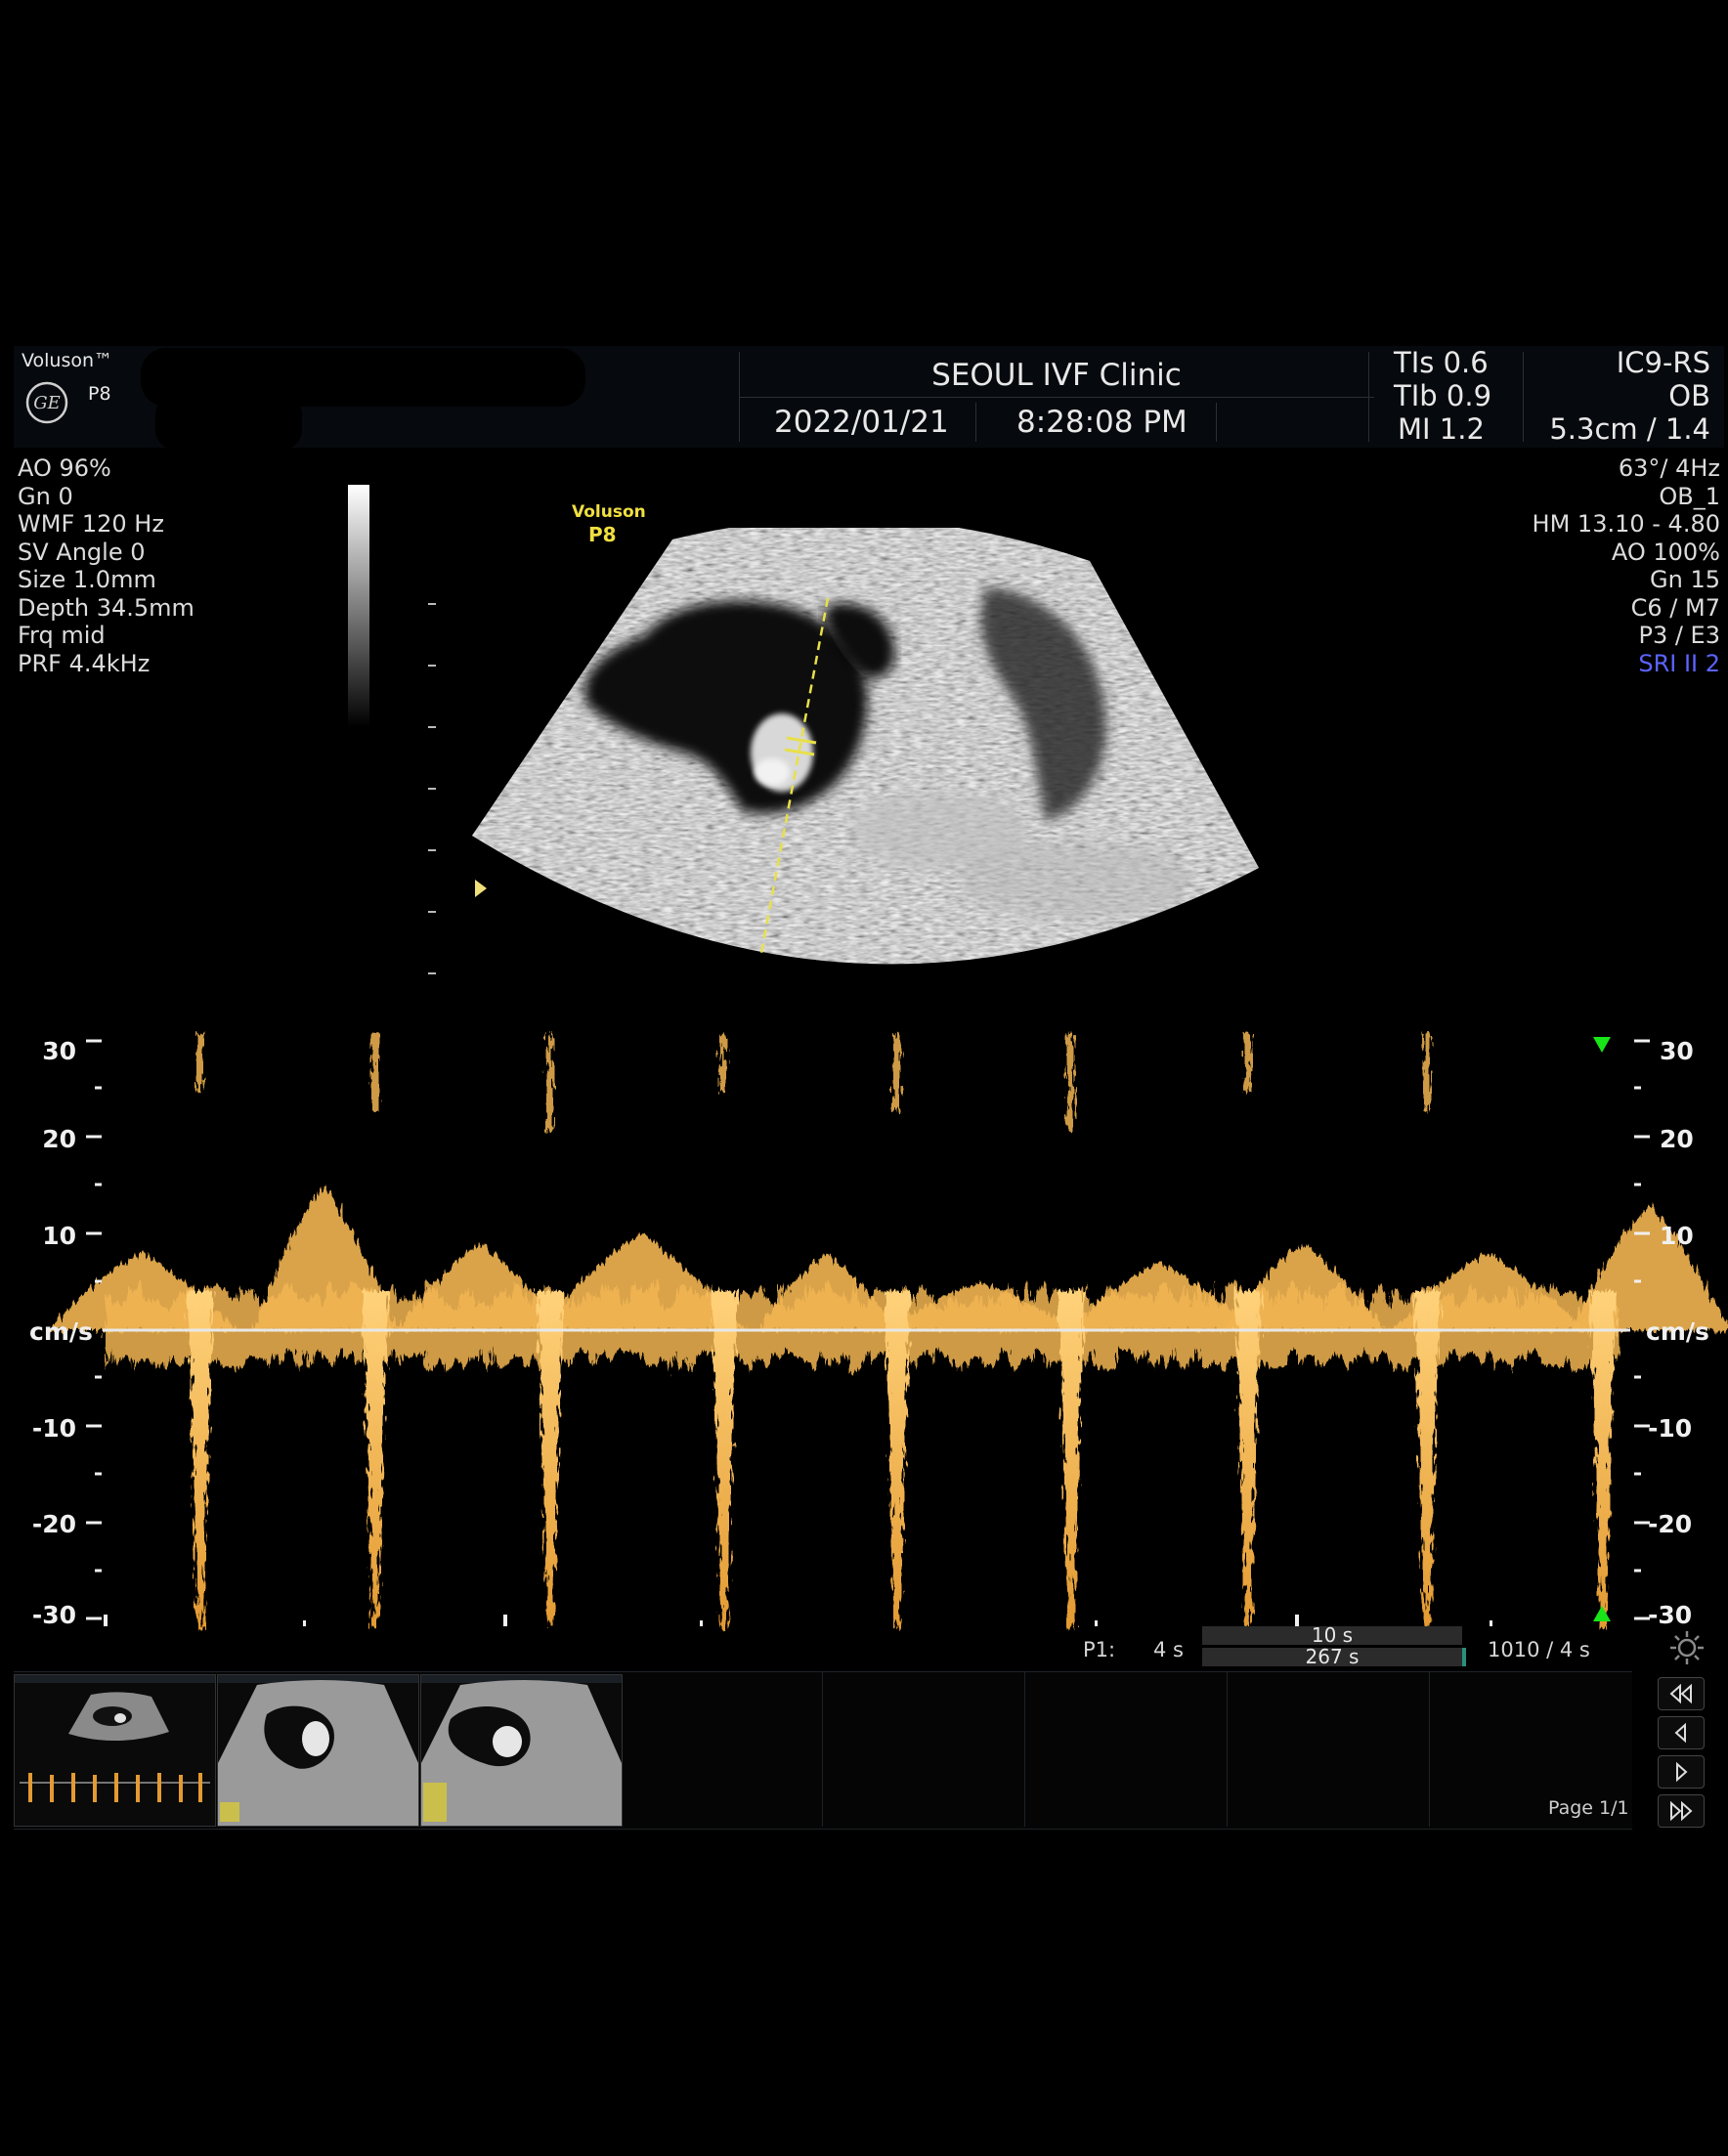 The height and width of the screenshot is (2156, 1728). What do you see at coordinates (358, 606) in the screenshot?
I see `grayscale-bar` at bounding box center [358, 606].